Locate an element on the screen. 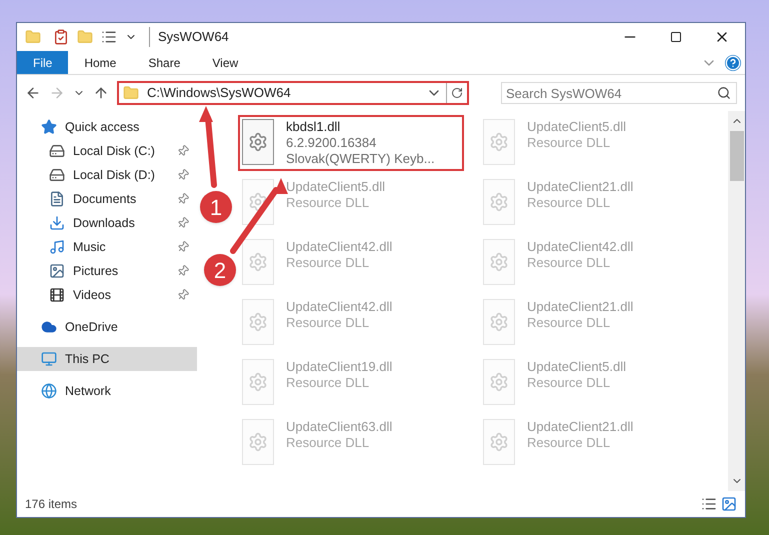 The height and width of the screenshot is (535, 769). sidebar-label: Downloads is located at coordinates (104, 223).